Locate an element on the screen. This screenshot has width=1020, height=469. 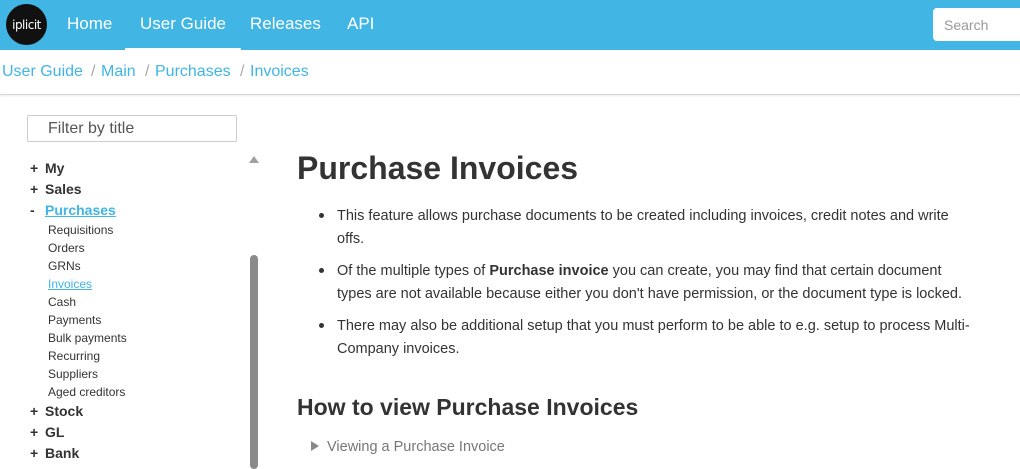
sidebar-item-label: My is located at coordinates (55, 168).